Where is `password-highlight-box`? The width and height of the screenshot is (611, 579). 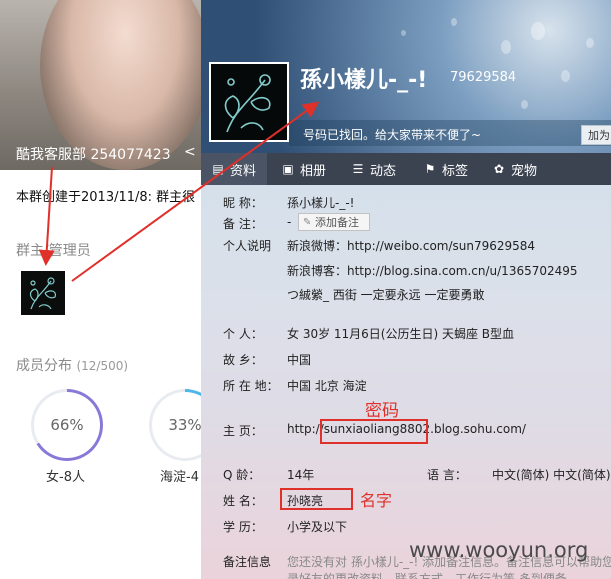
password-highlight-box is located at coordinates (374, 431).